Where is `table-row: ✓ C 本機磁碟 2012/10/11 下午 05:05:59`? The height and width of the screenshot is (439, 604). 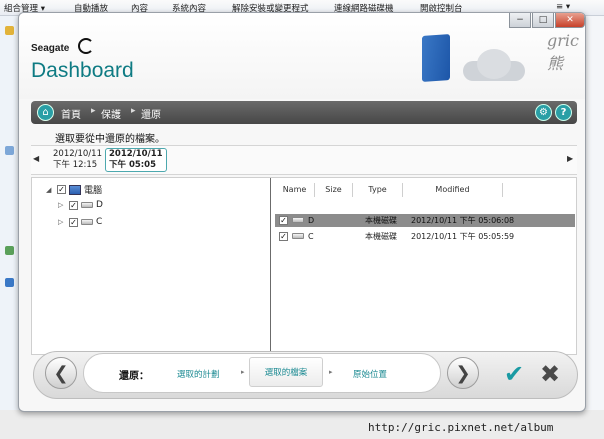 table-row: ✓ C 本機磁碟 2012/10/11 下午 05:05:59 is located at coordinates (425, 236).